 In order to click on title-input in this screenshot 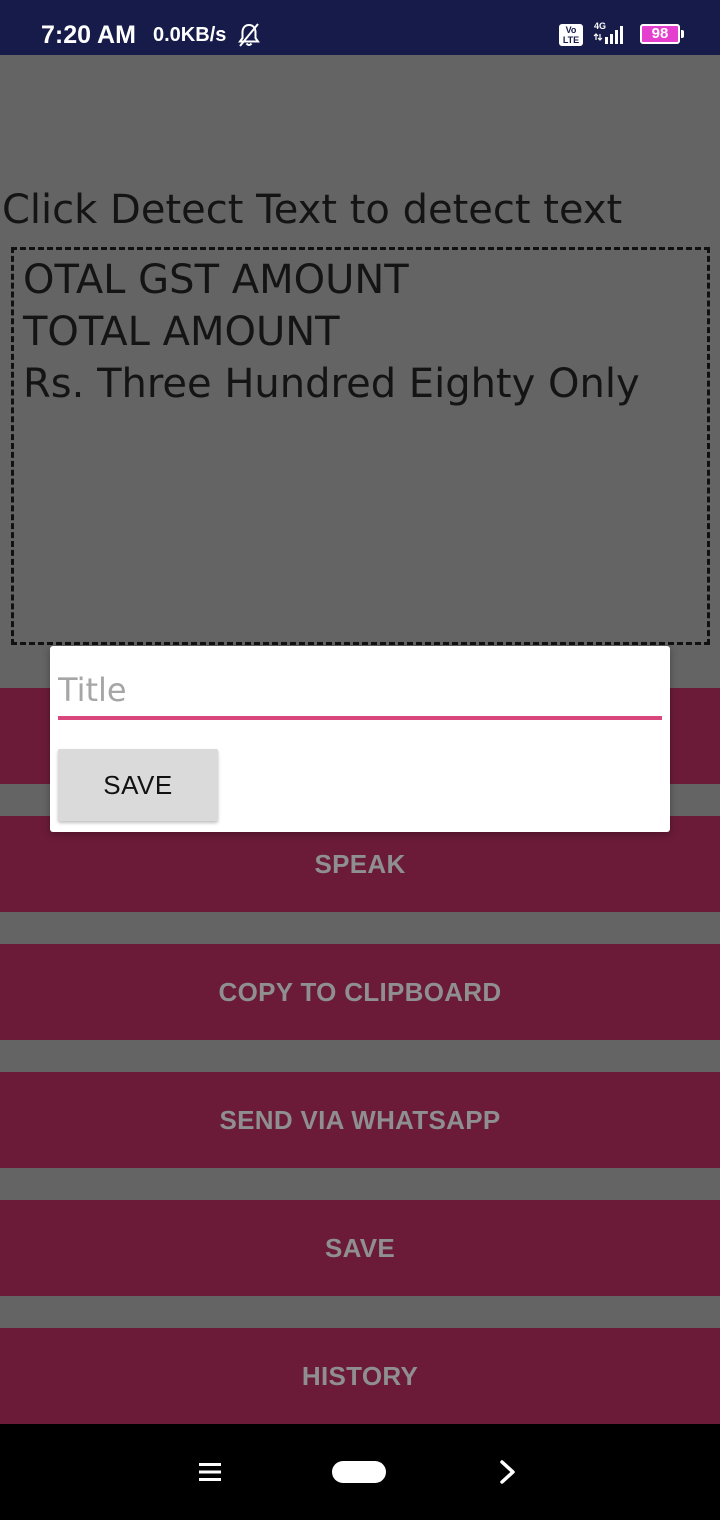, I will do `click(360, 692)`.